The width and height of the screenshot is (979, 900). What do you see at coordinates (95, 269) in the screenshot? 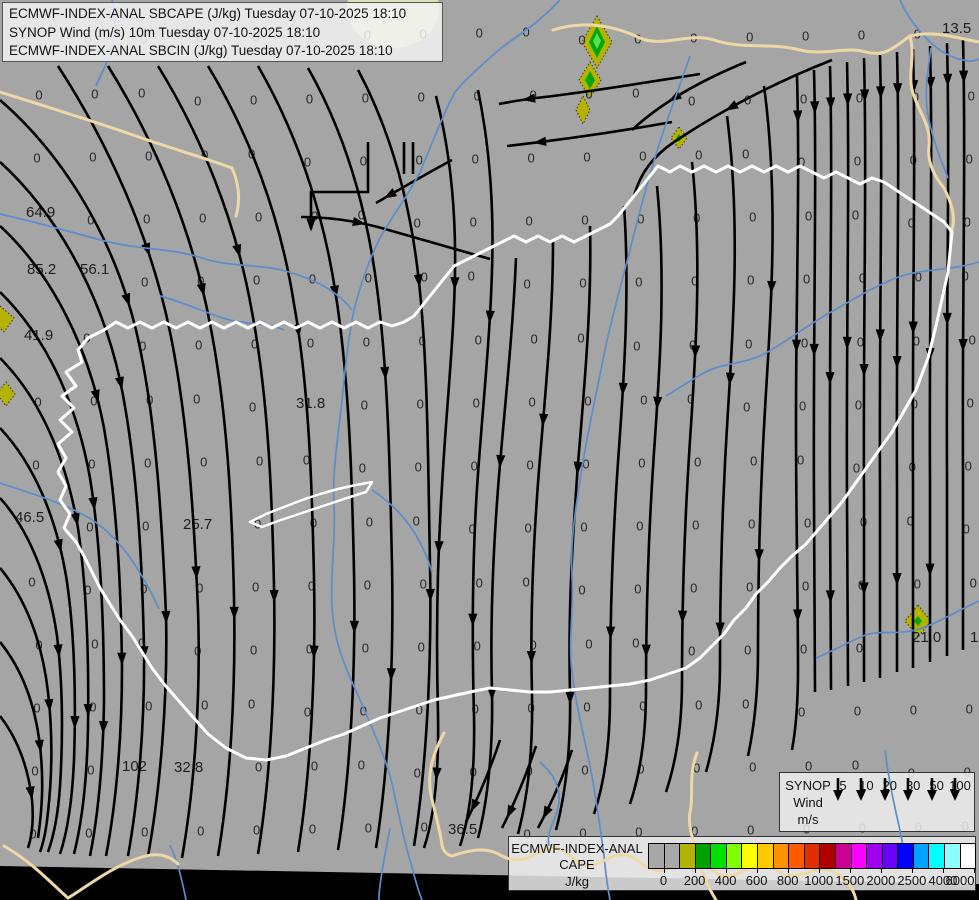
I see `station-value-label: 56.1` at bounding box center [95, 269].